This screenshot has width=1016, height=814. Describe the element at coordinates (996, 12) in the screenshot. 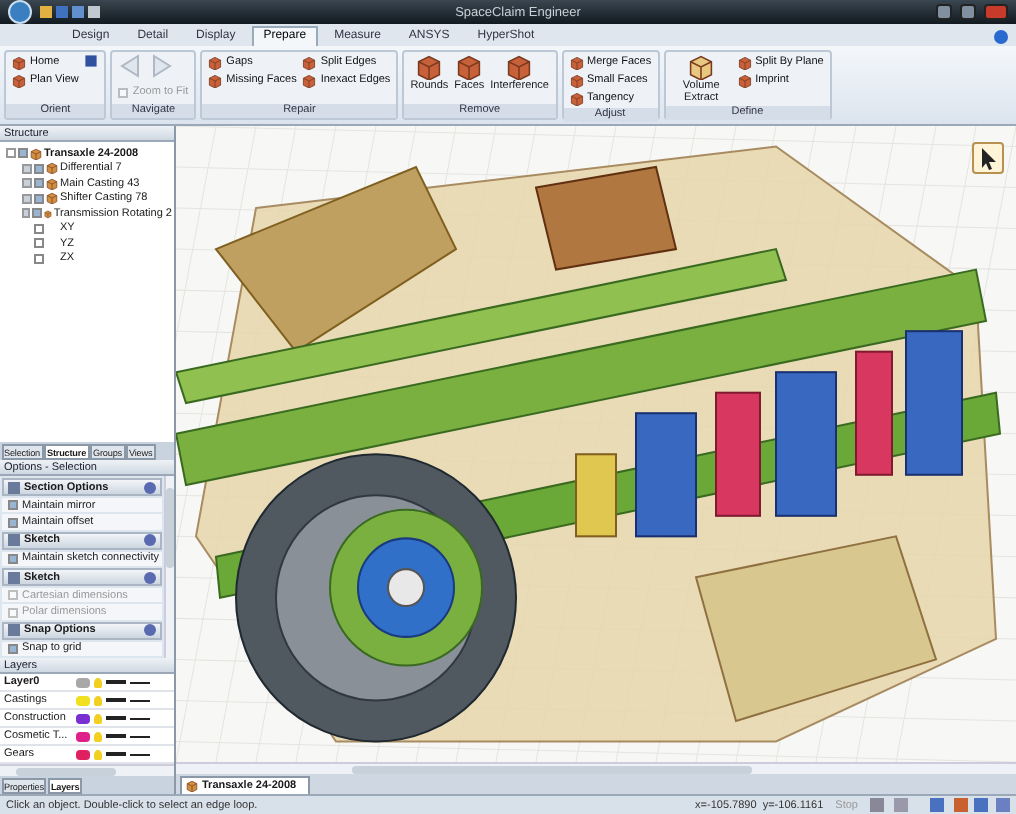

I see `close-button` at that location.